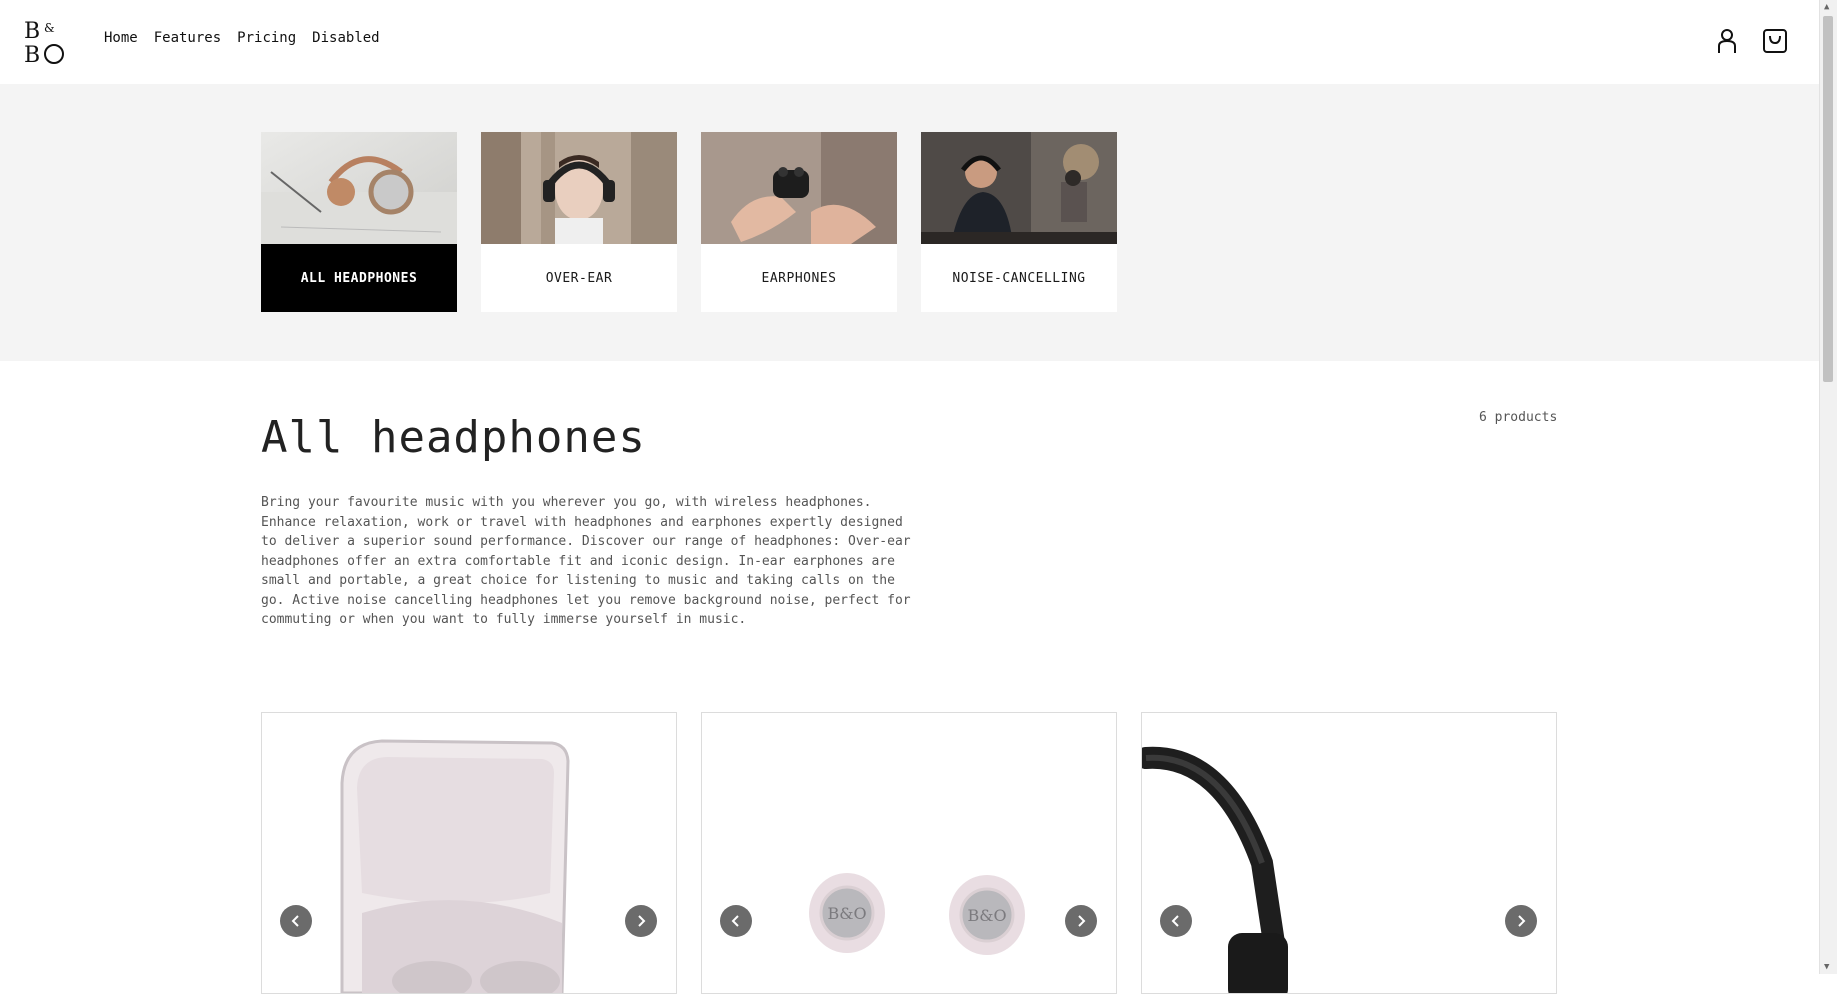 This screenshot has height=994, width=1837. I want to click on page-title: All headphones, so click(453, 437).